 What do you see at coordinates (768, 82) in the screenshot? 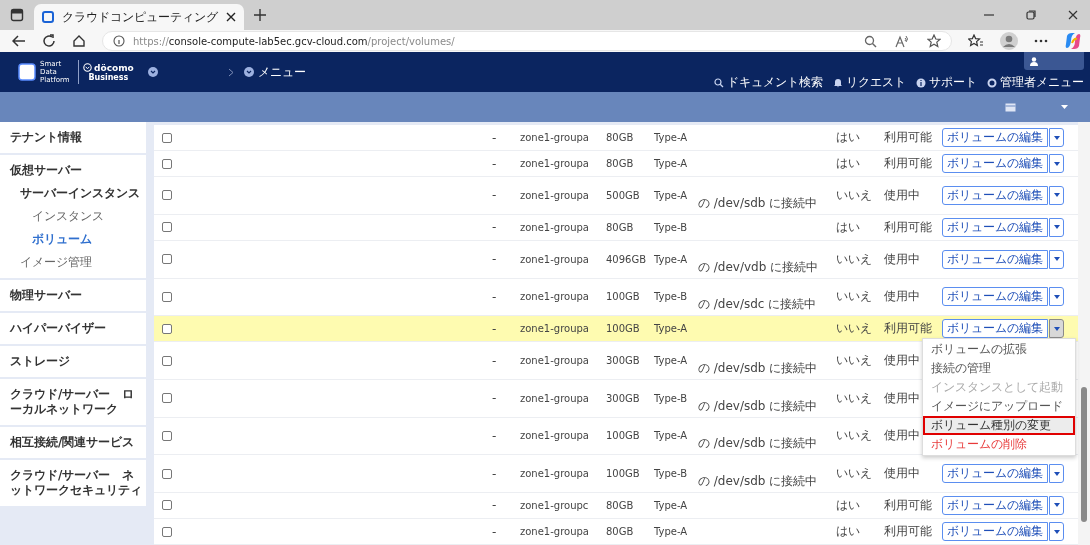
I see `header-link: ドキュメント検索` at bounding box center [768, 82].